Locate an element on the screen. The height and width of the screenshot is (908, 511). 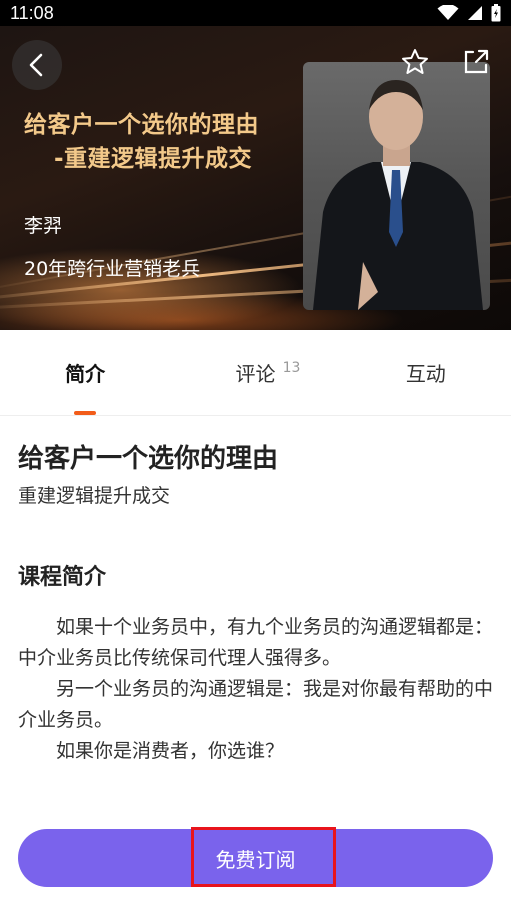
tab-interaction: 互动 is located at coordinates (426, 372).